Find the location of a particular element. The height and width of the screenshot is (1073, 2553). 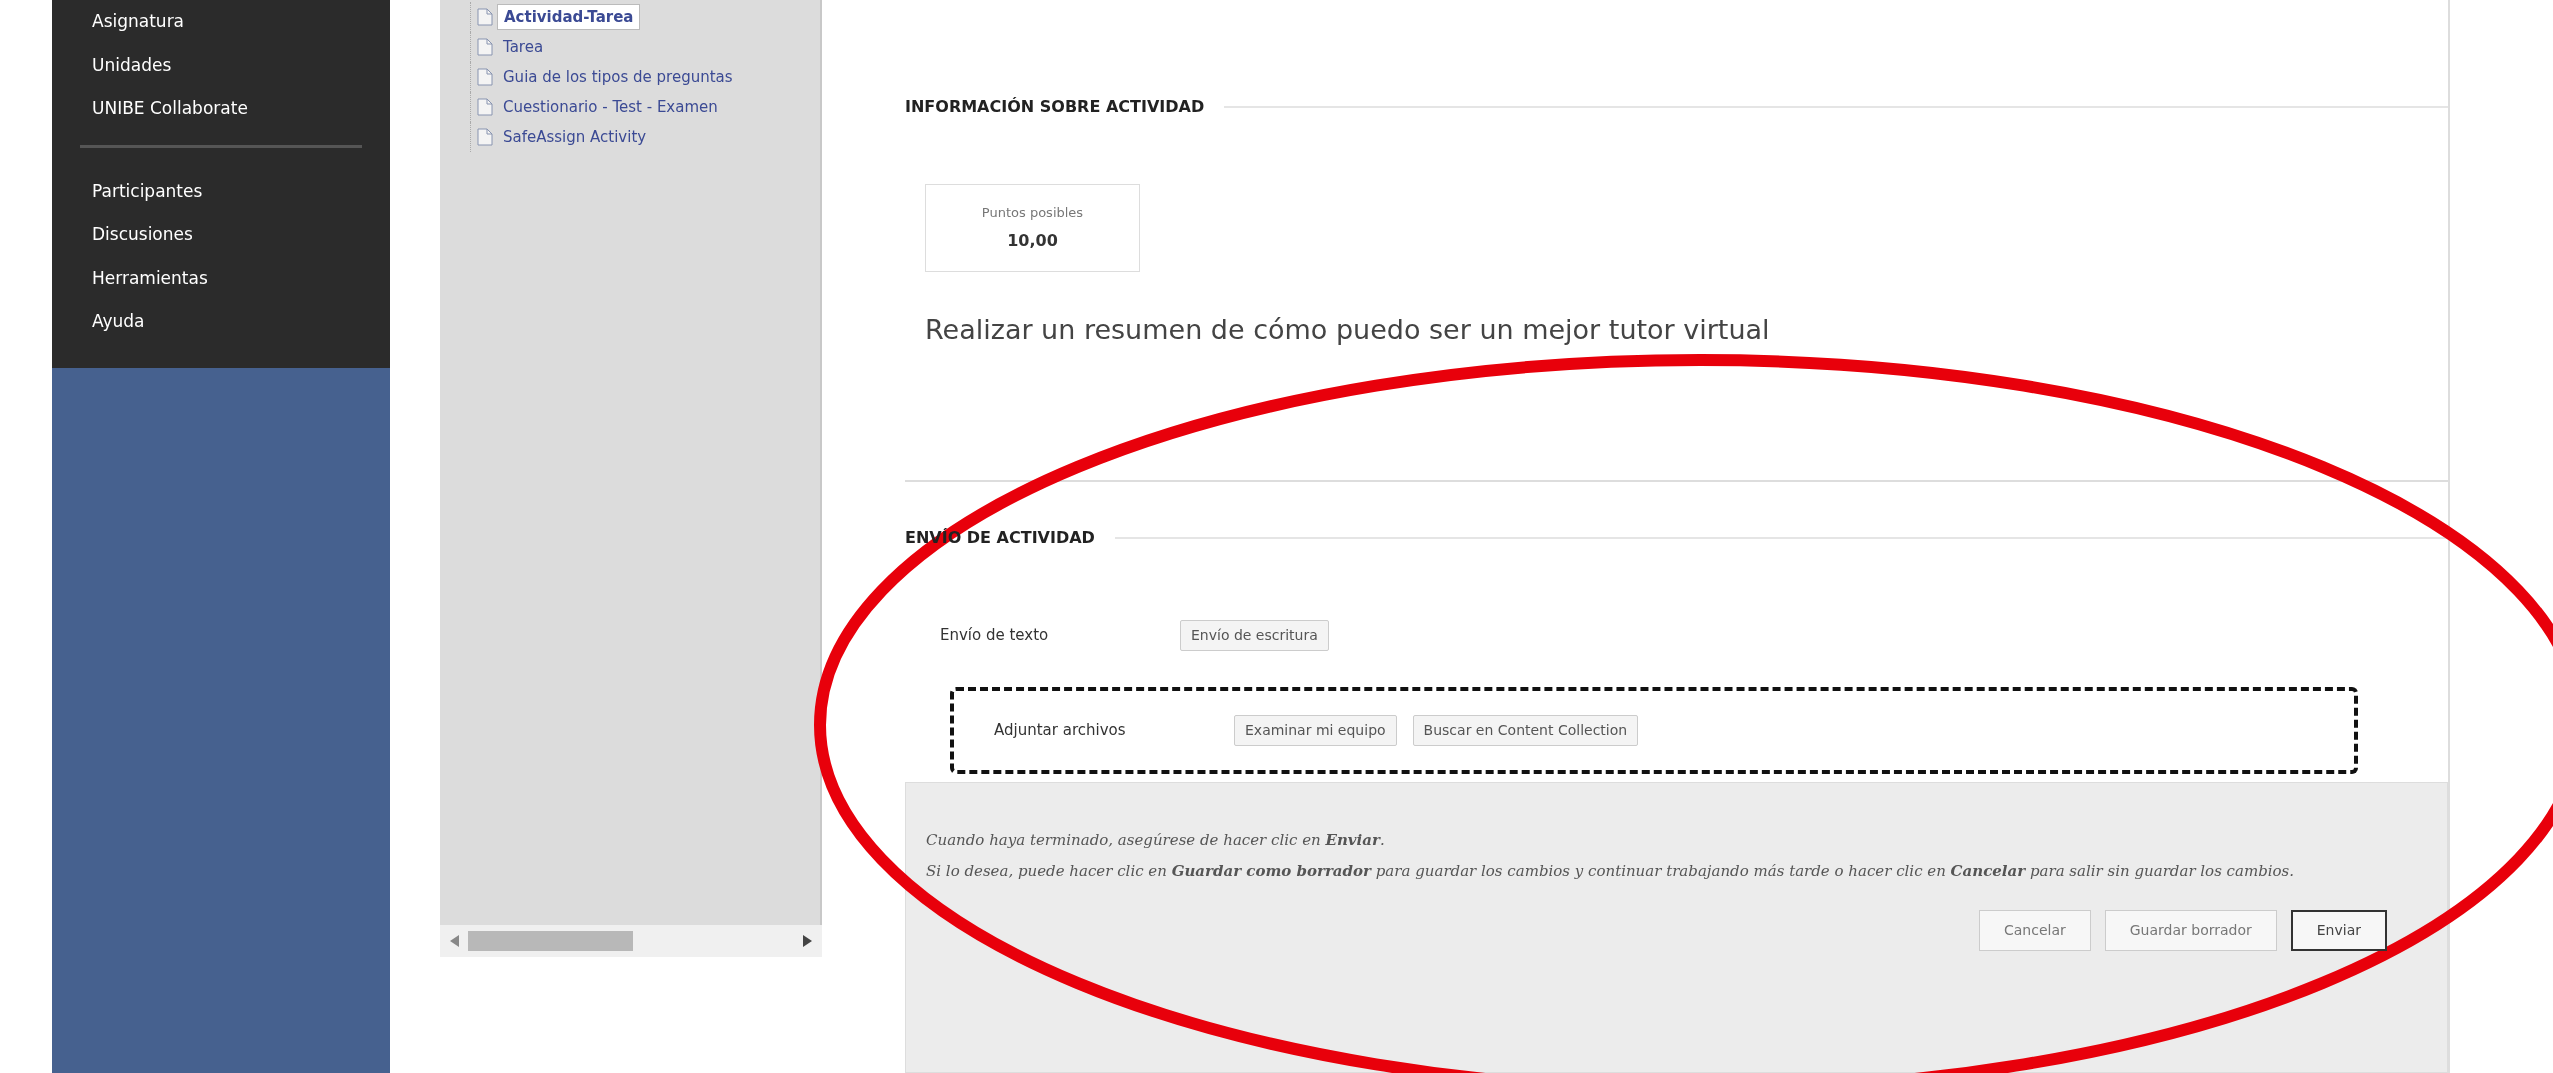

sidebar-link: Unidades is located at coordinates (221, 65).